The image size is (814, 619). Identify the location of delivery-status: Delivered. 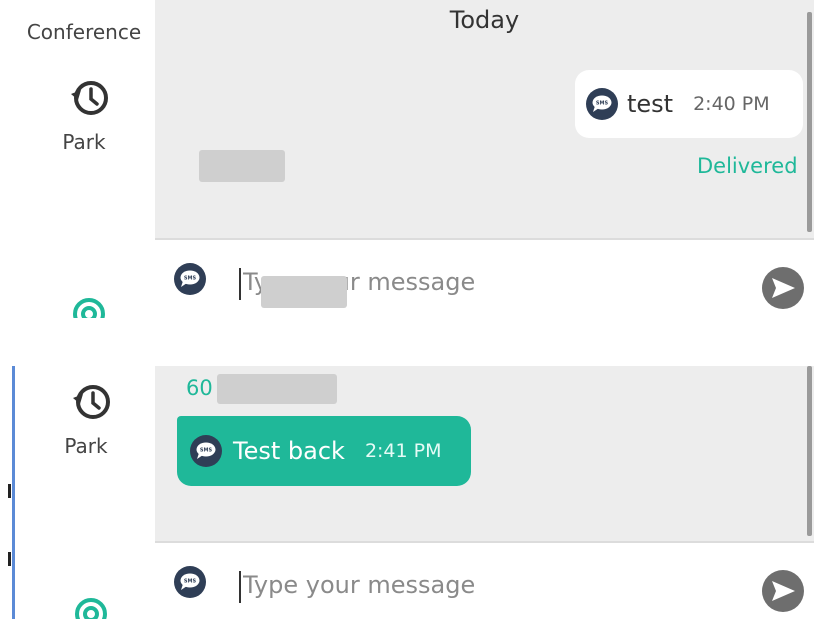
(747, 166).